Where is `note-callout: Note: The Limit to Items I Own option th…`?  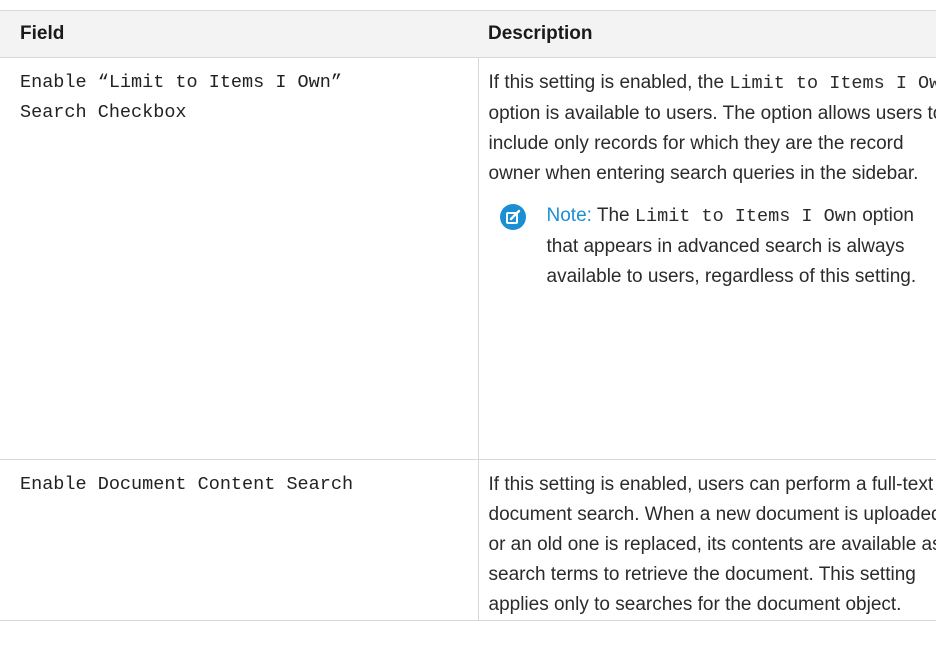 note-callout: Note: The Limit to Items I Own option th… is located at coordinates (712, 246).